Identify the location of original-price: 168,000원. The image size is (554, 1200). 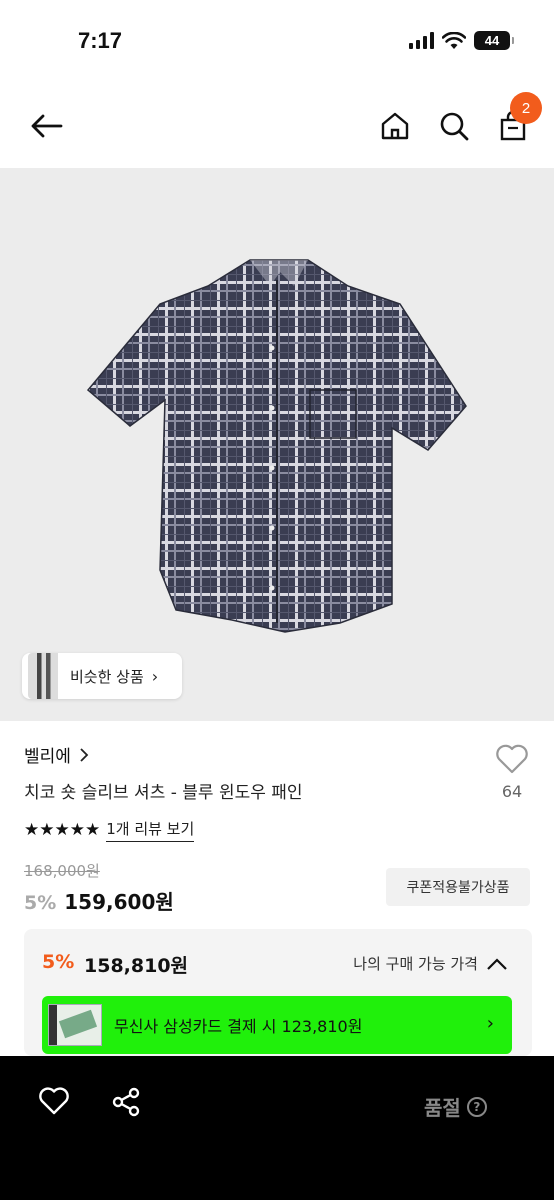
(62, 871).